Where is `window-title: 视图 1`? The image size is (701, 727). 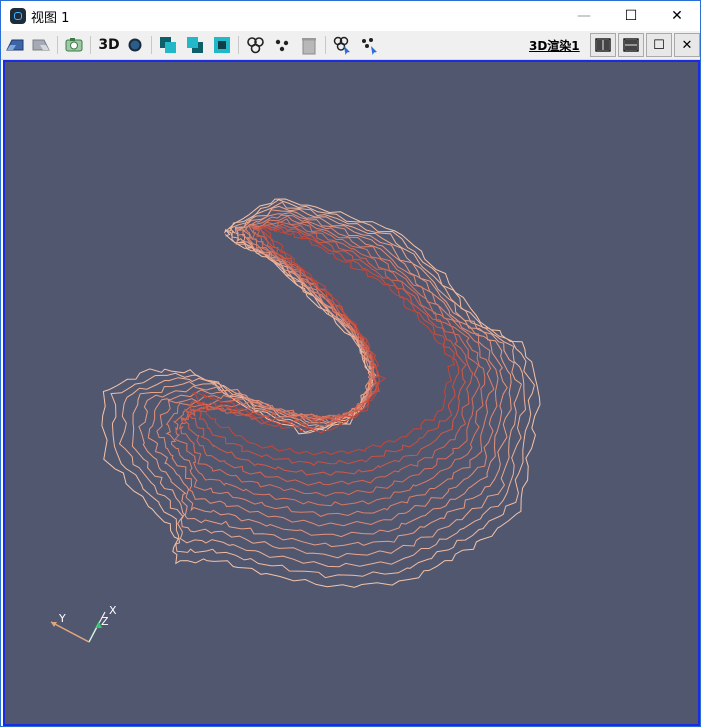 window-title: 视图 1 is located at coordinates (50, 18).